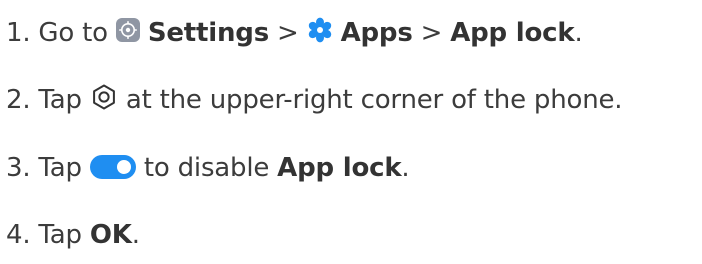 This screenshot has width=702, height=264. Describe the element at coordinates (73, 33) in the screenshot. I see `step-text-go-to: Go to` at that location.